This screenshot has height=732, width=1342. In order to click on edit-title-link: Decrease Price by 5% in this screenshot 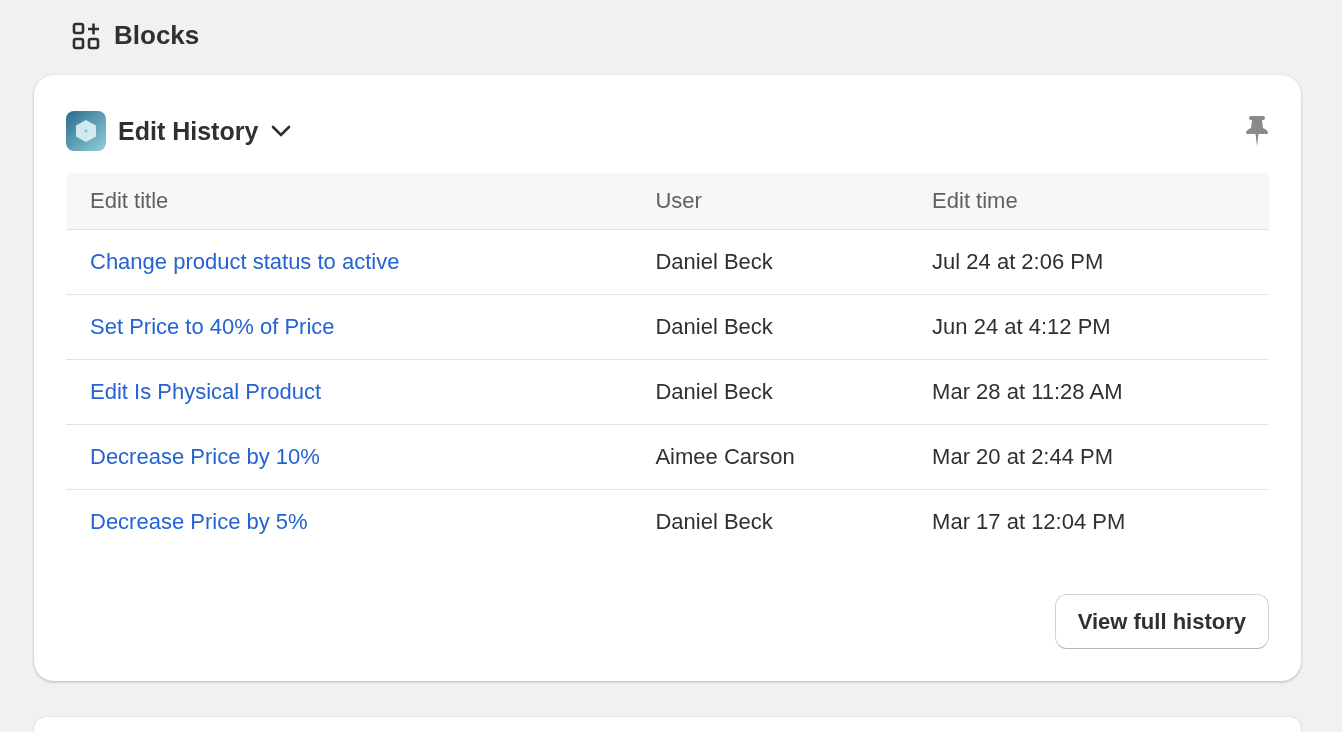, I will do `click(199, 521)`.